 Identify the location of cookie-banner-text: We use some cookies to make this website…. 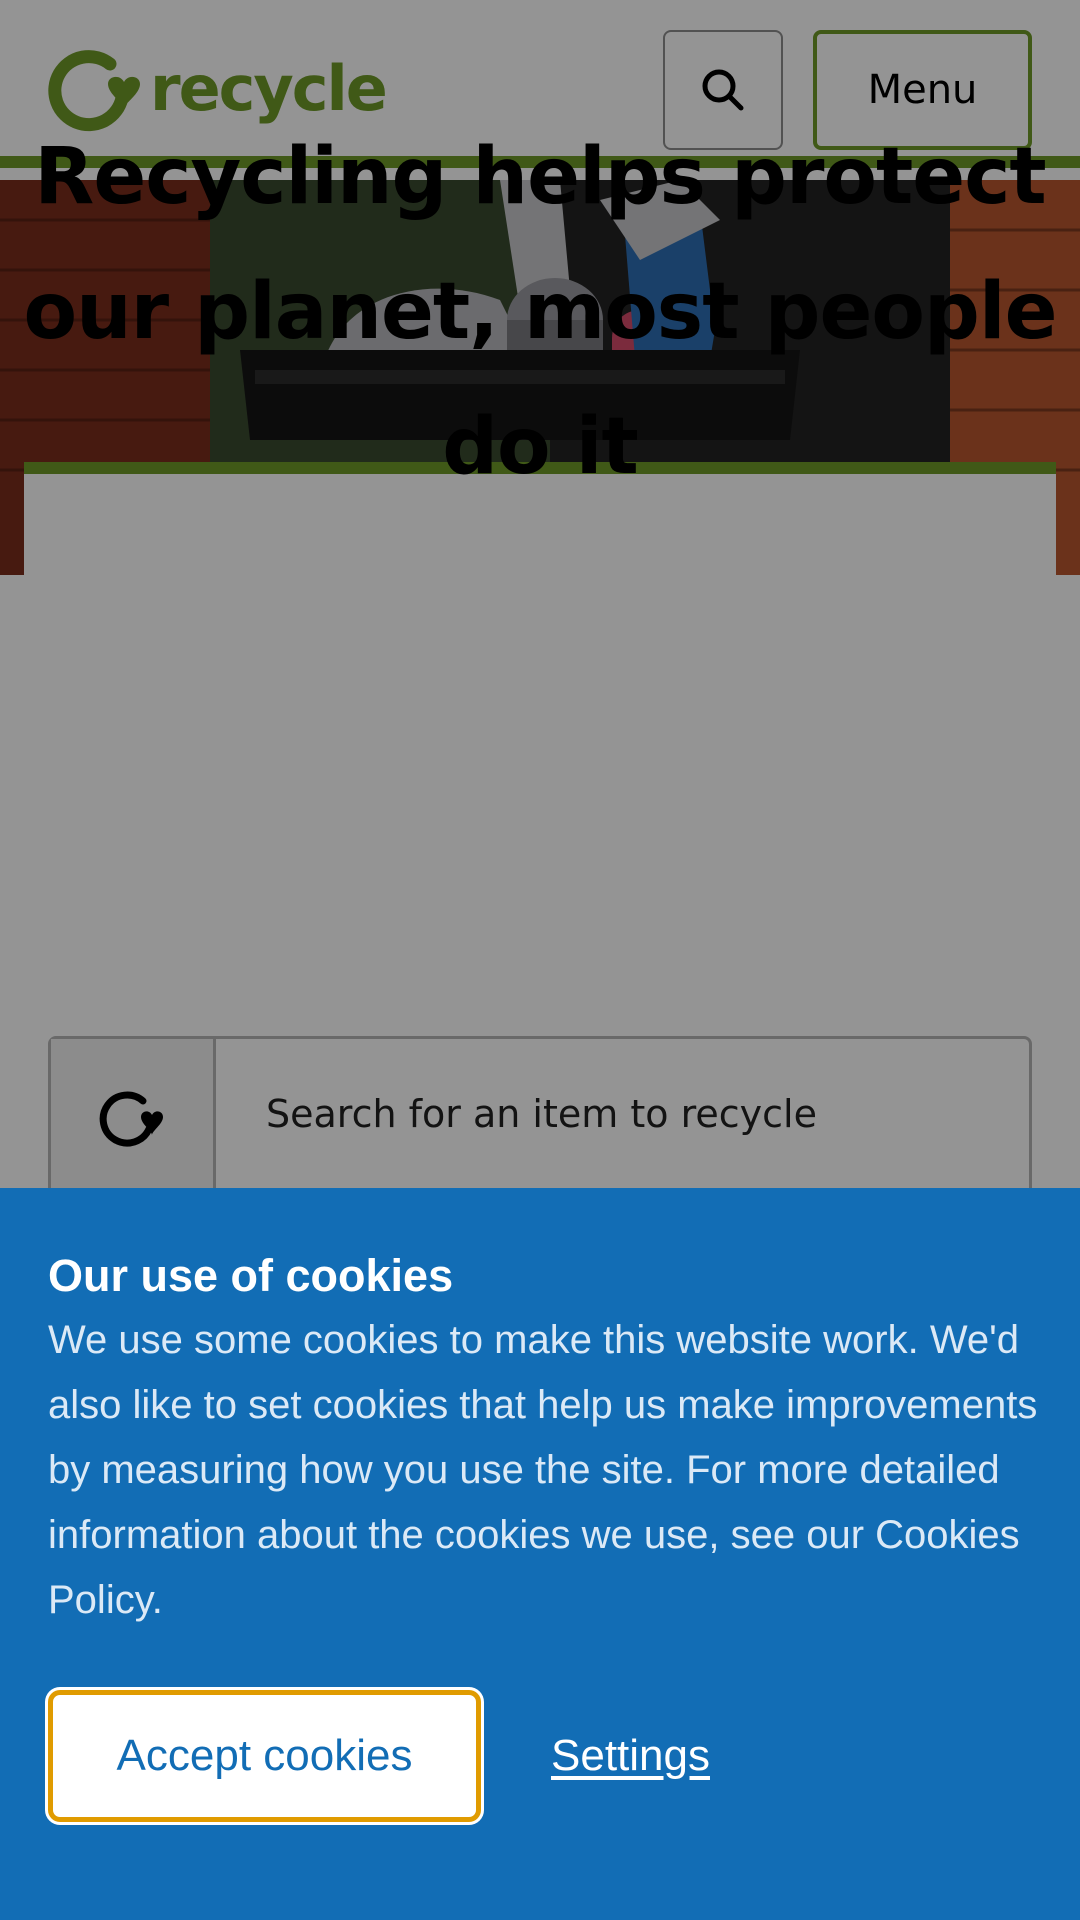
(543, 1470).